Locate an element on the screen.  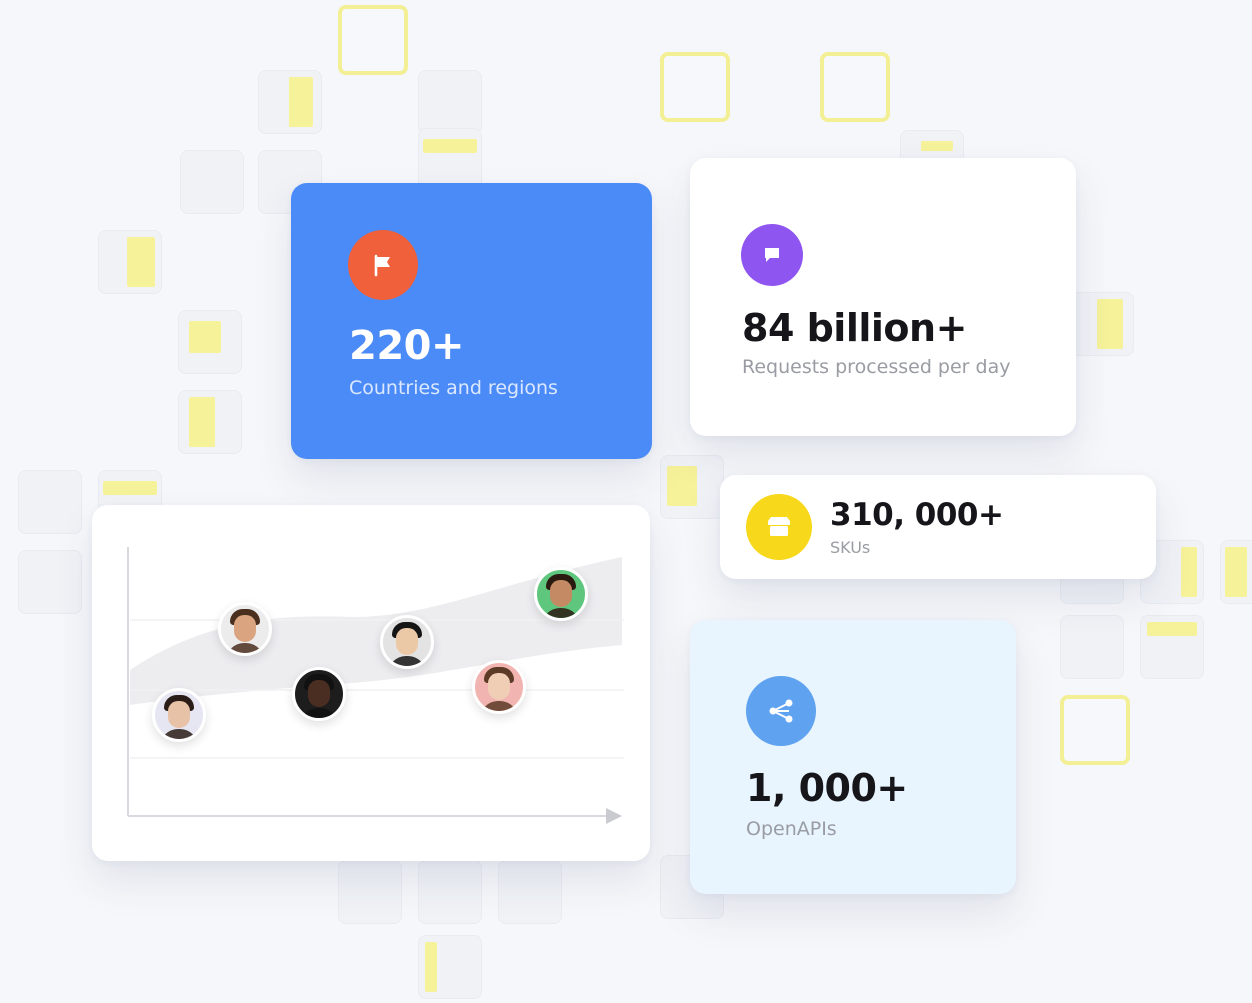
stat-value: 84 billion+ is located at coordinates (854, 328).